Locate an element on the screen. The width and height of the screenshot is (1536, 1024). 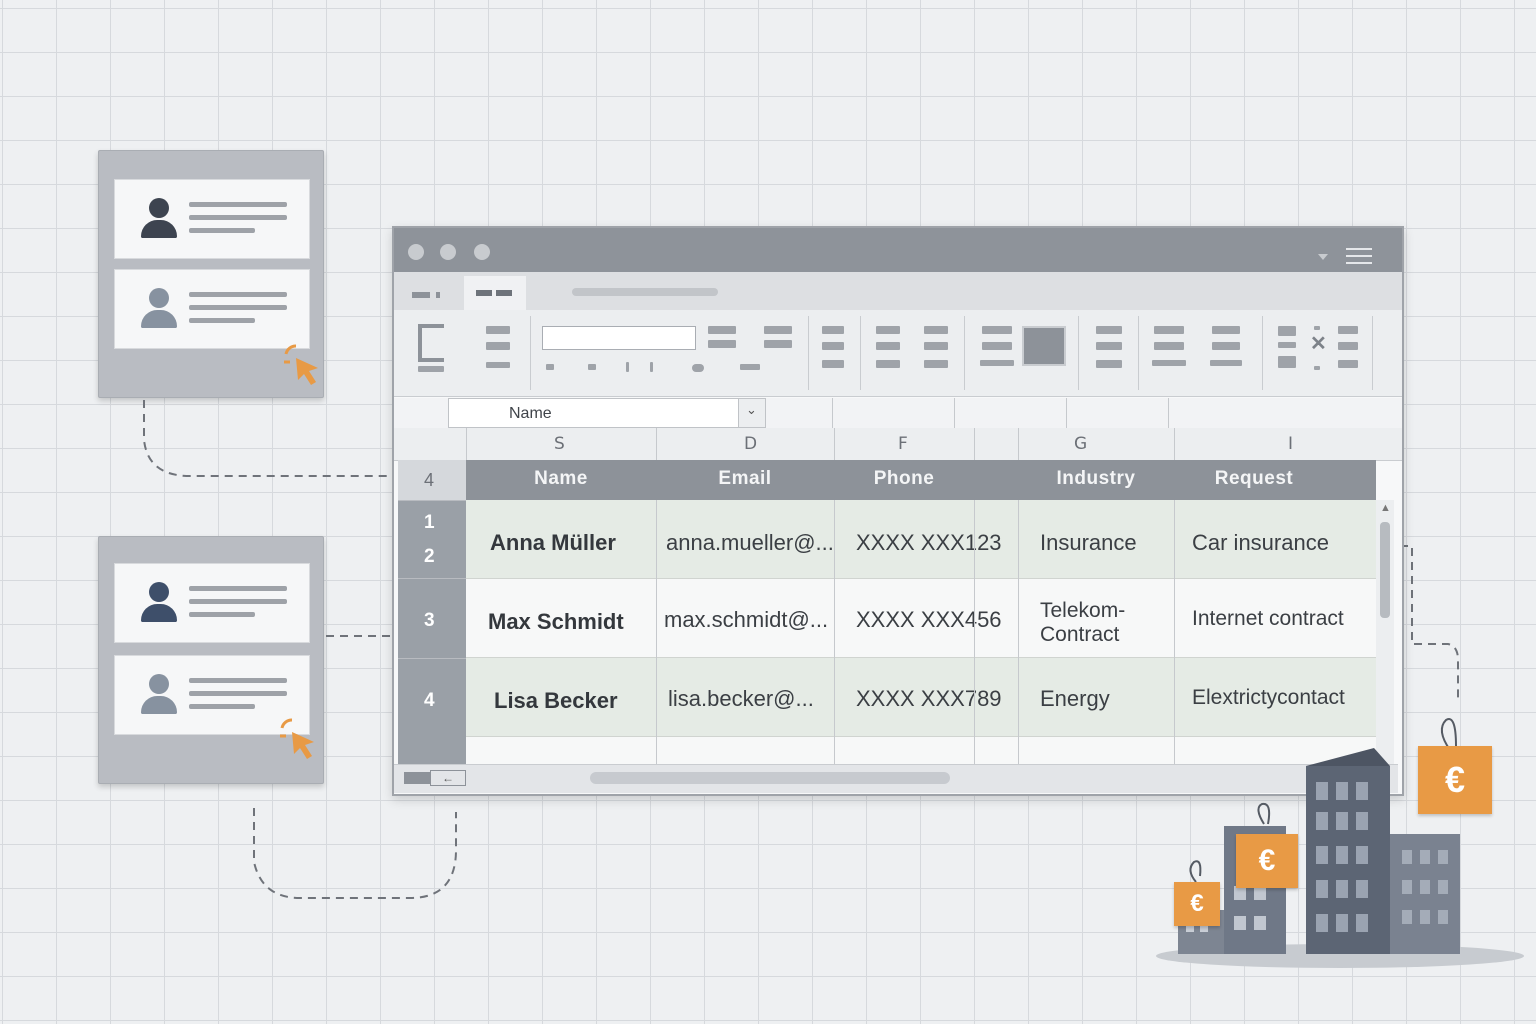
menu-icon is located at coordinates (1359, 256).